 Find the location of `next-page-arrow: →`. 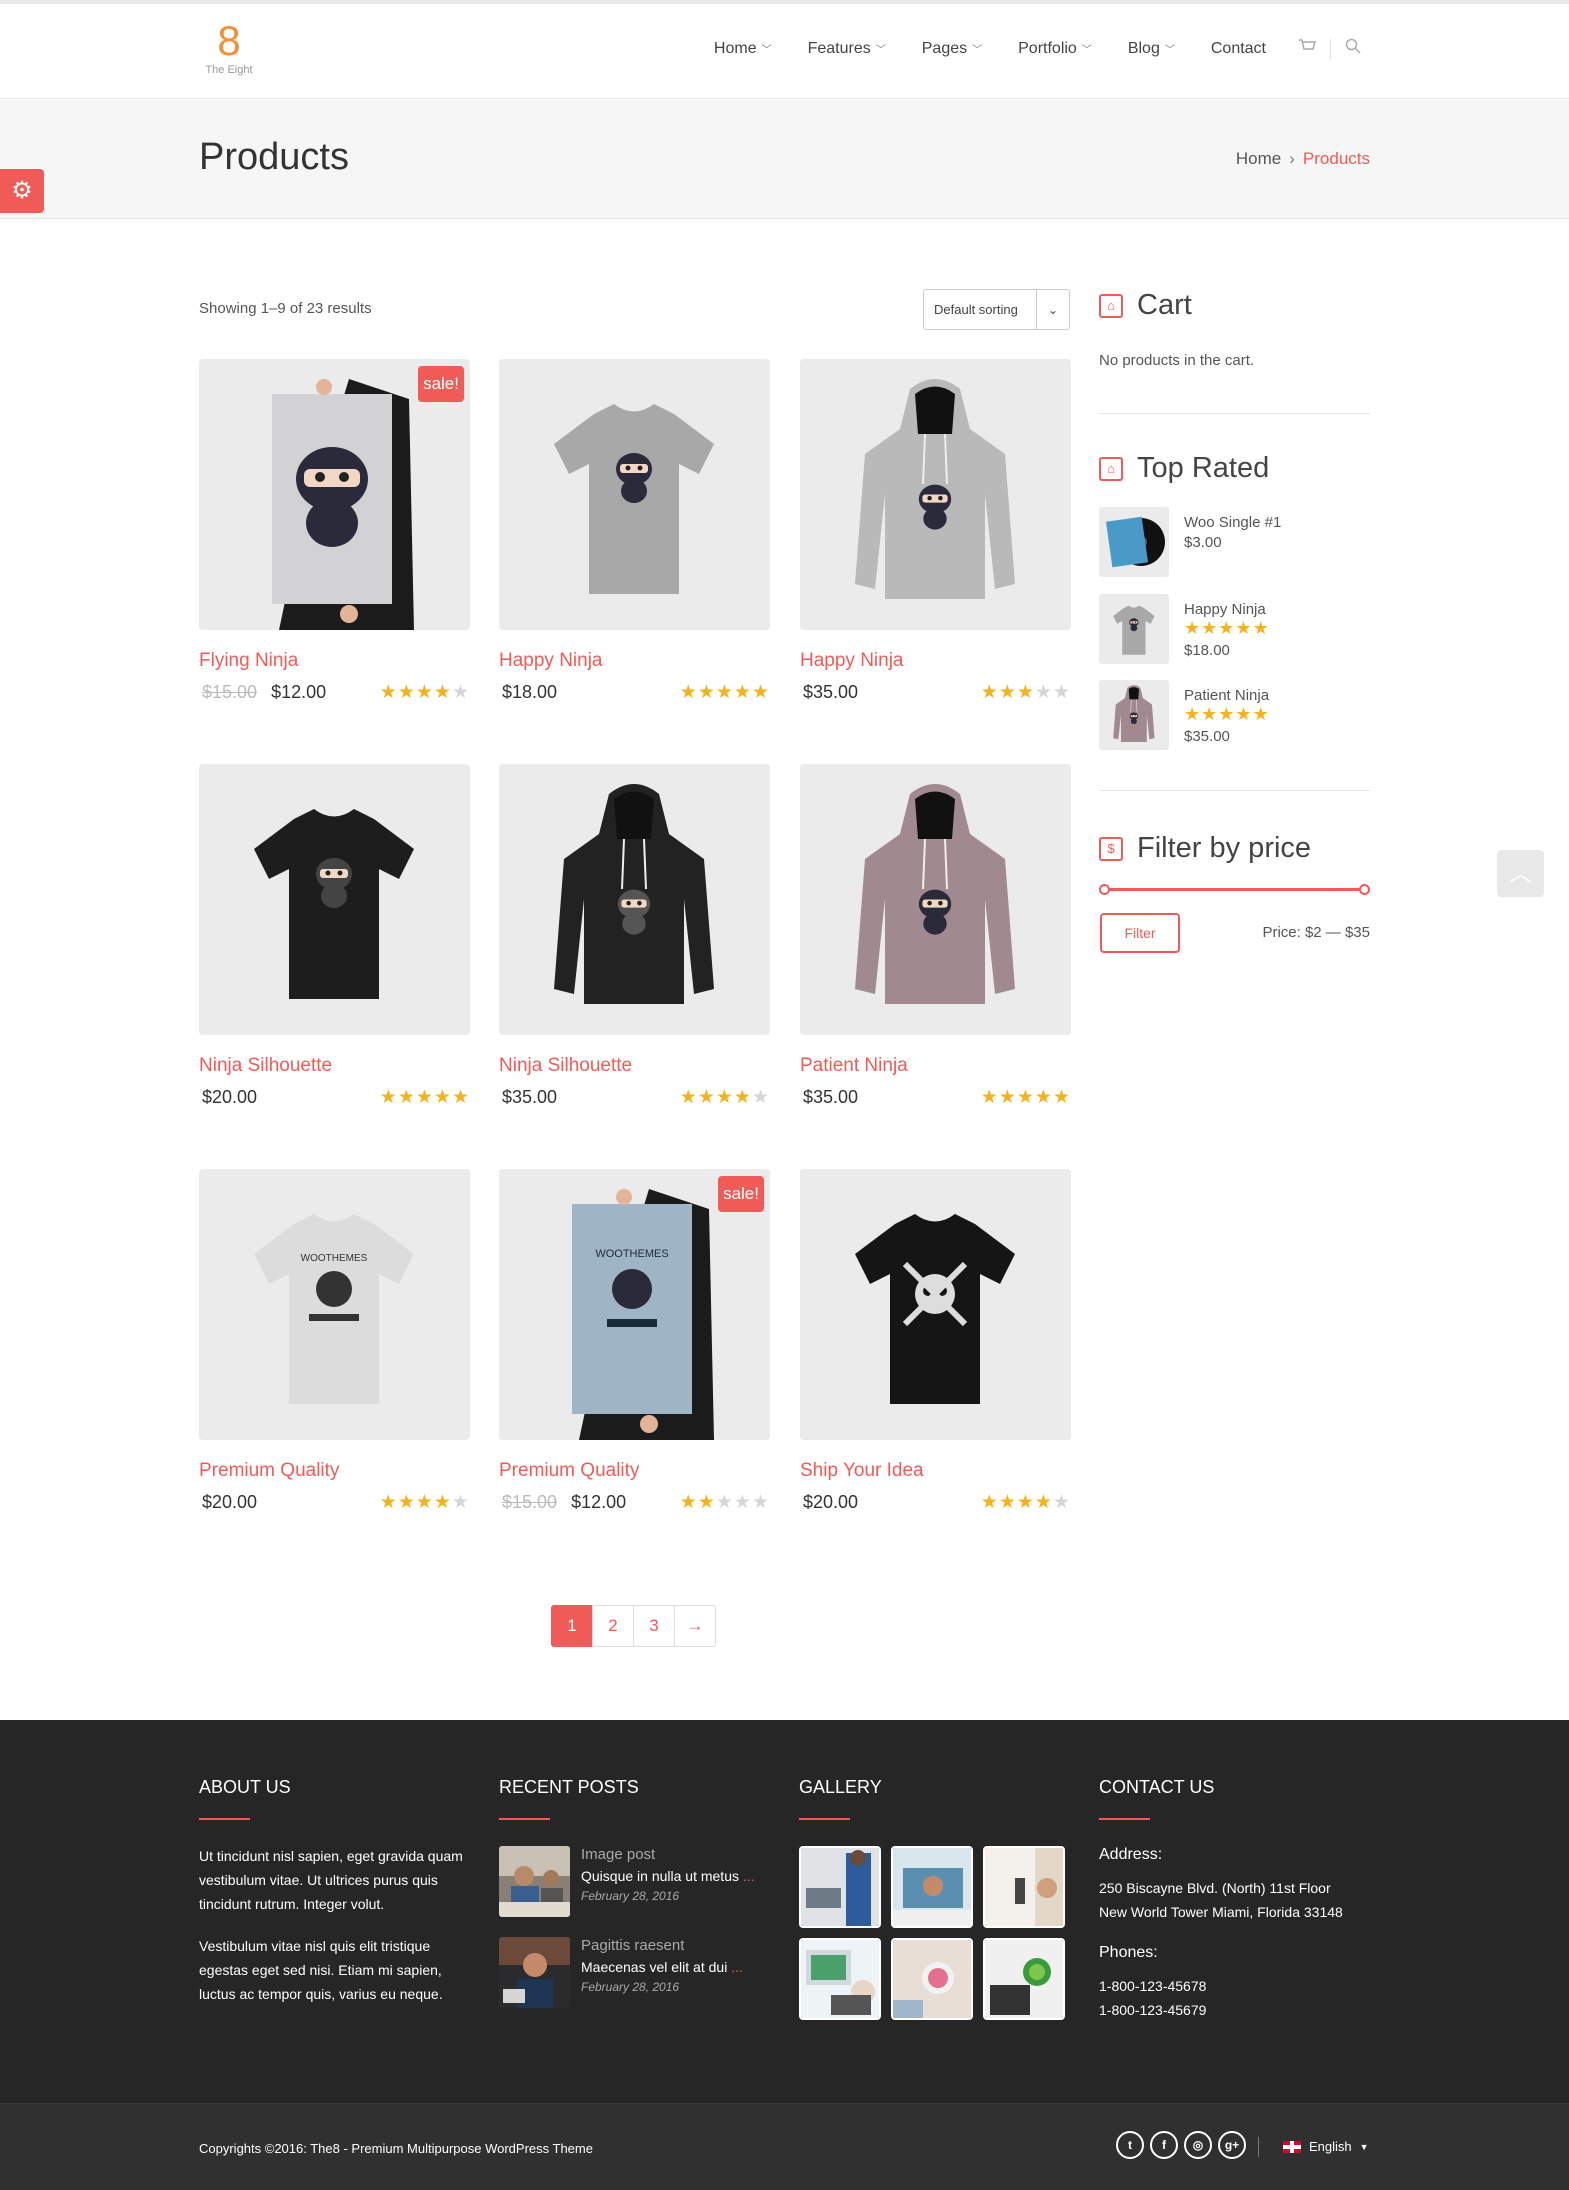

next-page-arrow: → is located at coordinates (695, 1626).